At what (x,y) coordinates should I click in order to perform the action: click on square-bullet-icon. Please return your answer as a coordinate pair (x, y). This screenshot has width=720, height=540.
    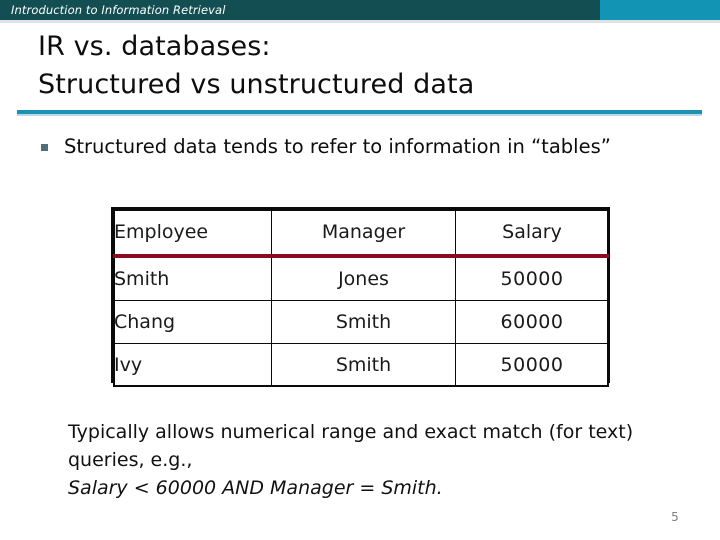
    Looking at the image, I should click on (44, 147).